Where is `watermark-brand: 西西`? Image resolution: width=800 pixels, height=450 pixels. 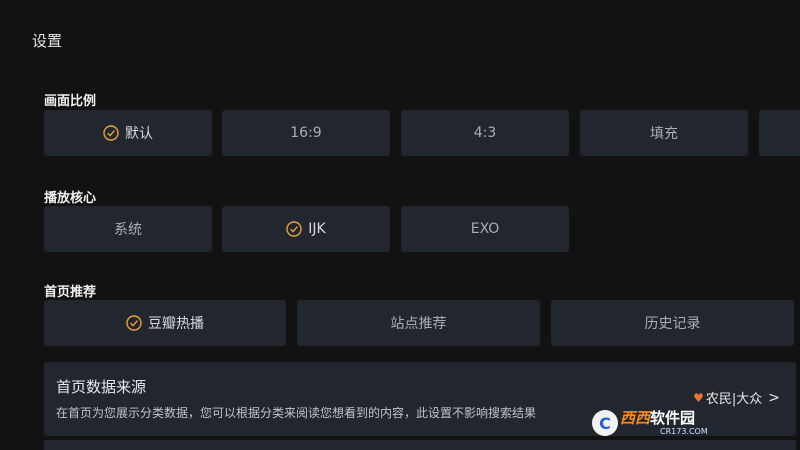
watermark-brand: 西西 is located at coordinates (635, 417).